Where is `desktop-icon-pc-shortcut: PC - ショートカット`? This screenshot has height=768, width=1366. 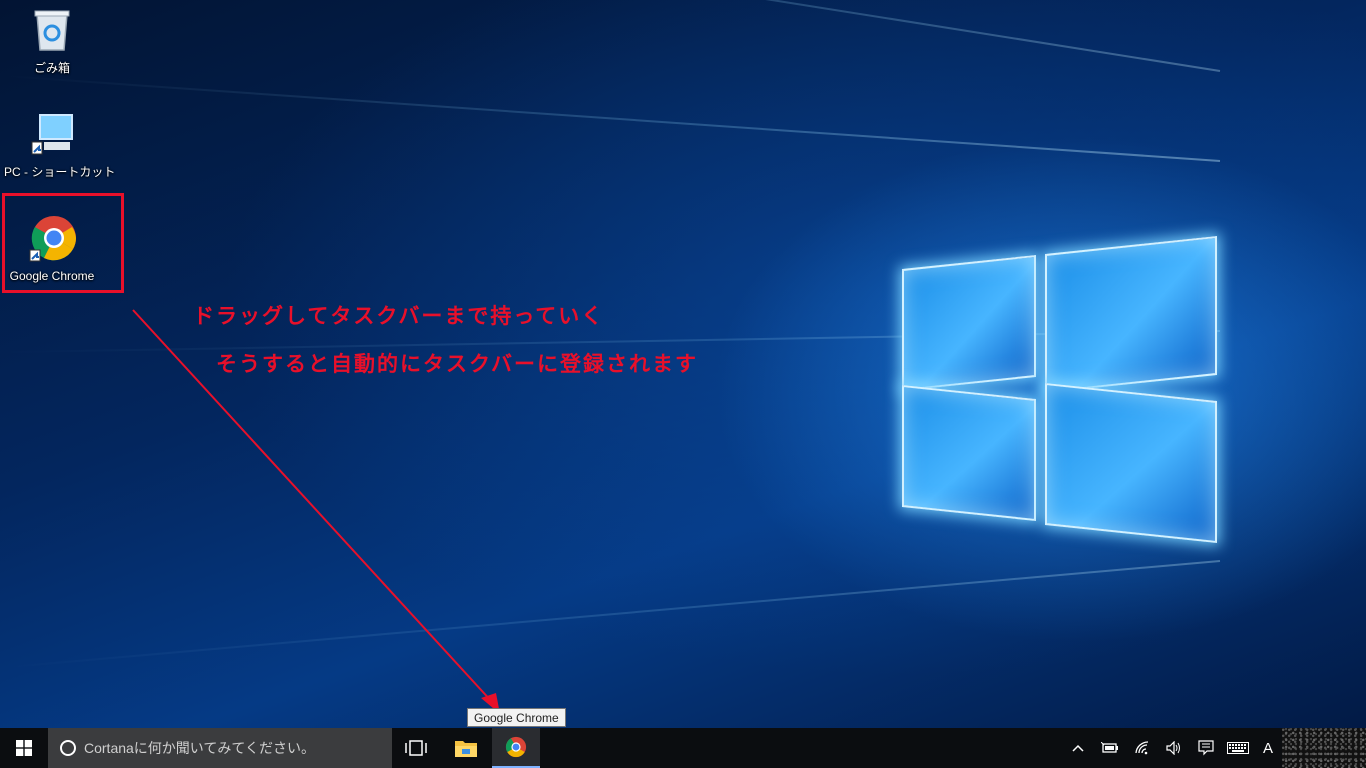 desktop-icon-pc-shortcut: PC - ショートカット is located at coordinates (60, 146).